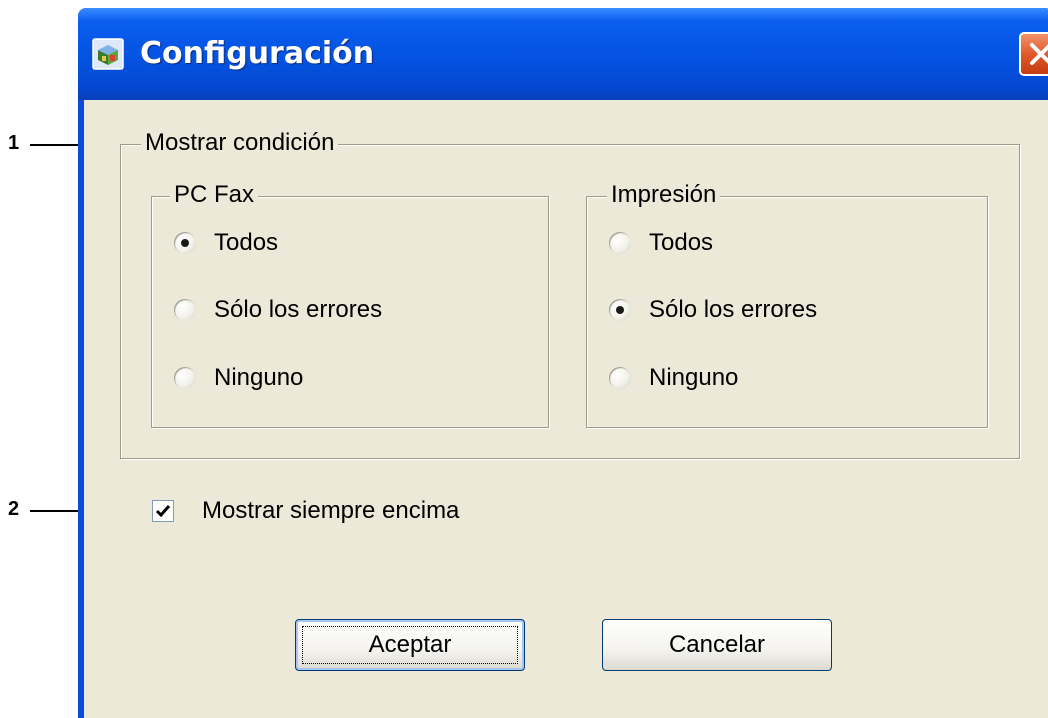 The height and width of the screenshot is (718, 1048). I want to click on cancel-button-label: Cancelar, so click(717, 644).